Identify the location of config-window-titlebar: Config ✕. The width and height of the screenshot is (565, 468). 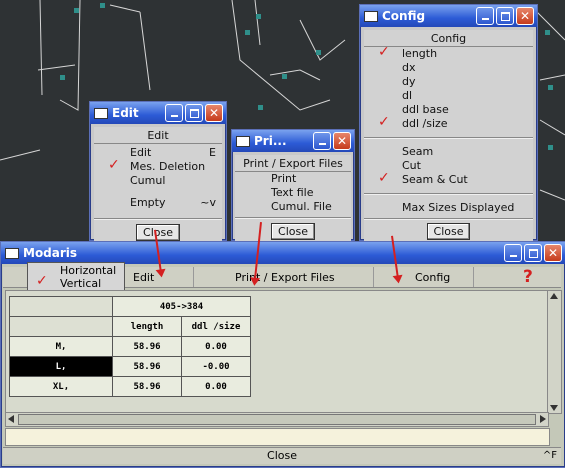
(448, 16).